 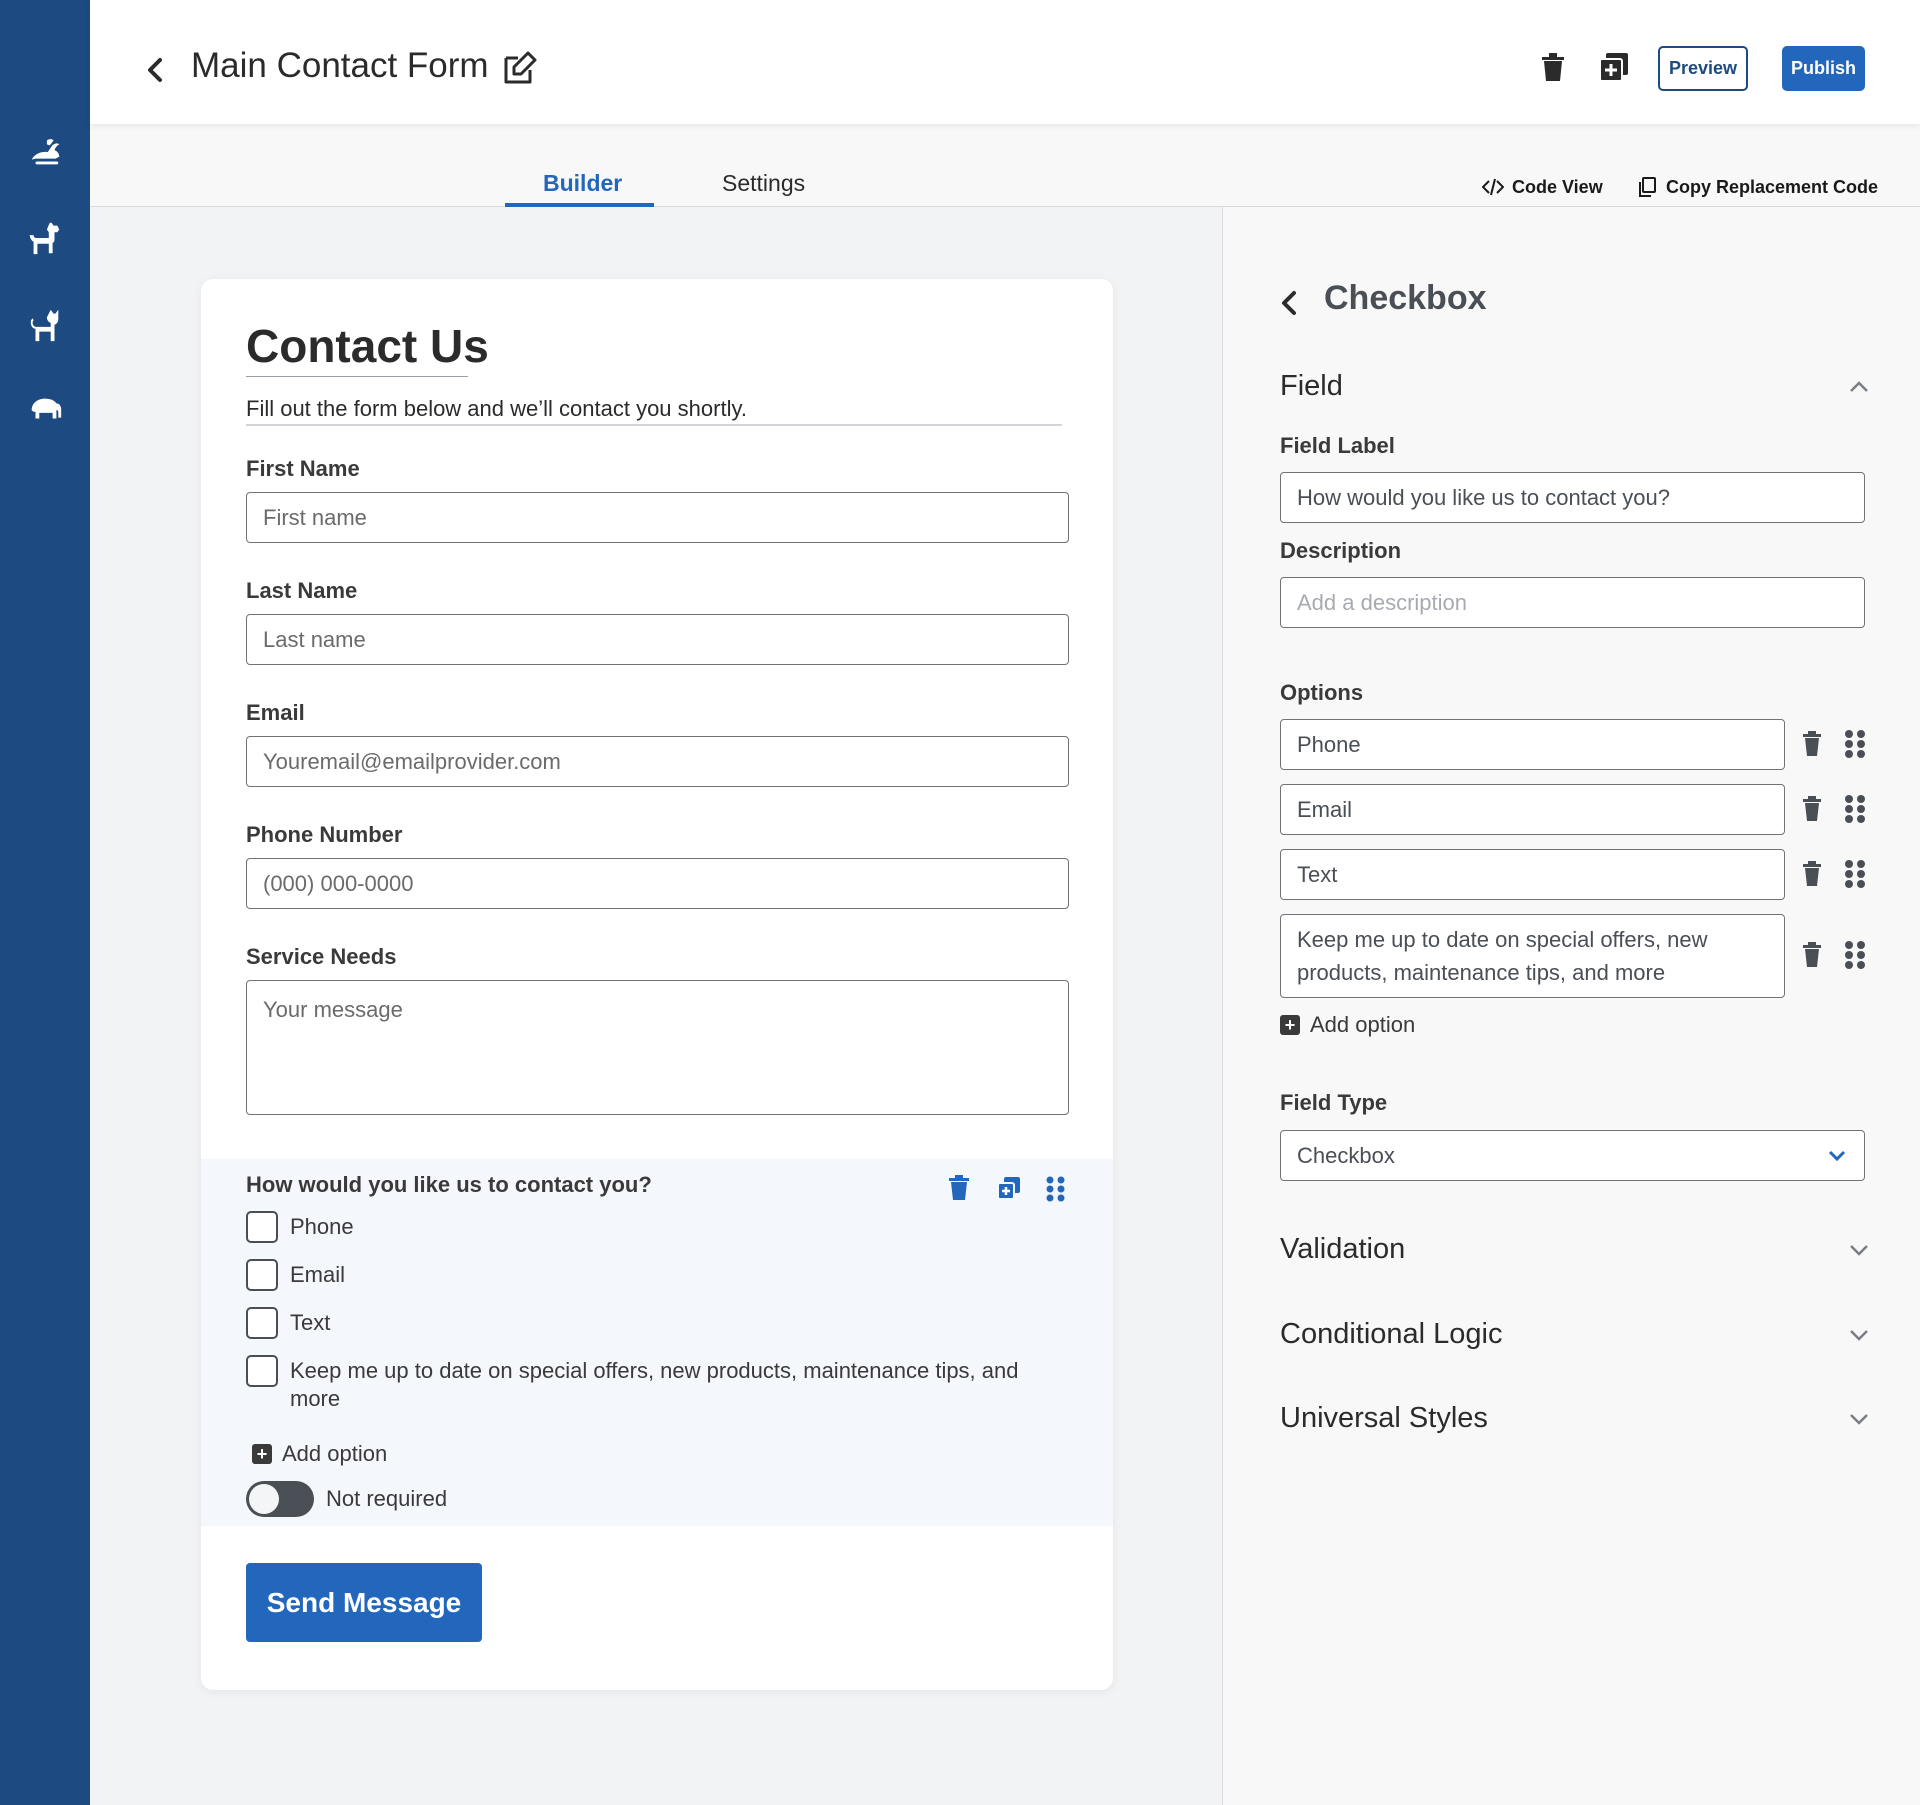 What do you see at coordinates (45, 152) in the screenshot?
I see `rabbit-icon` at bounding box center [45, 152].